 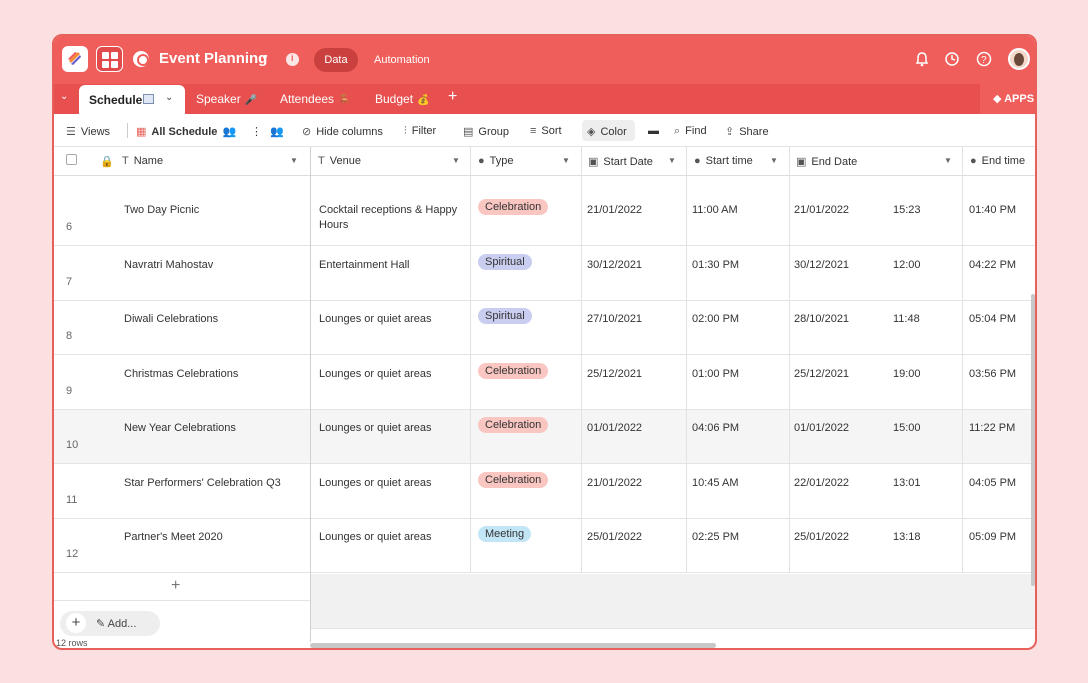 I want to click on cell-start-time: 11:00 AM, so click(x=715, y=210).